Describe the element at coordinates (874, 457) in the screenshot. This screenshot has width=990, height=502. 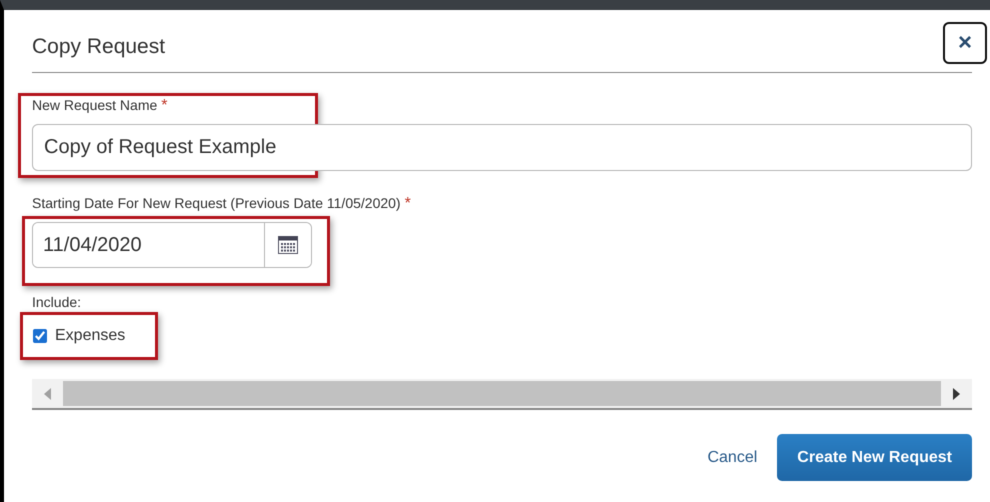
I see `create-request-button: Create New Request` at that location.